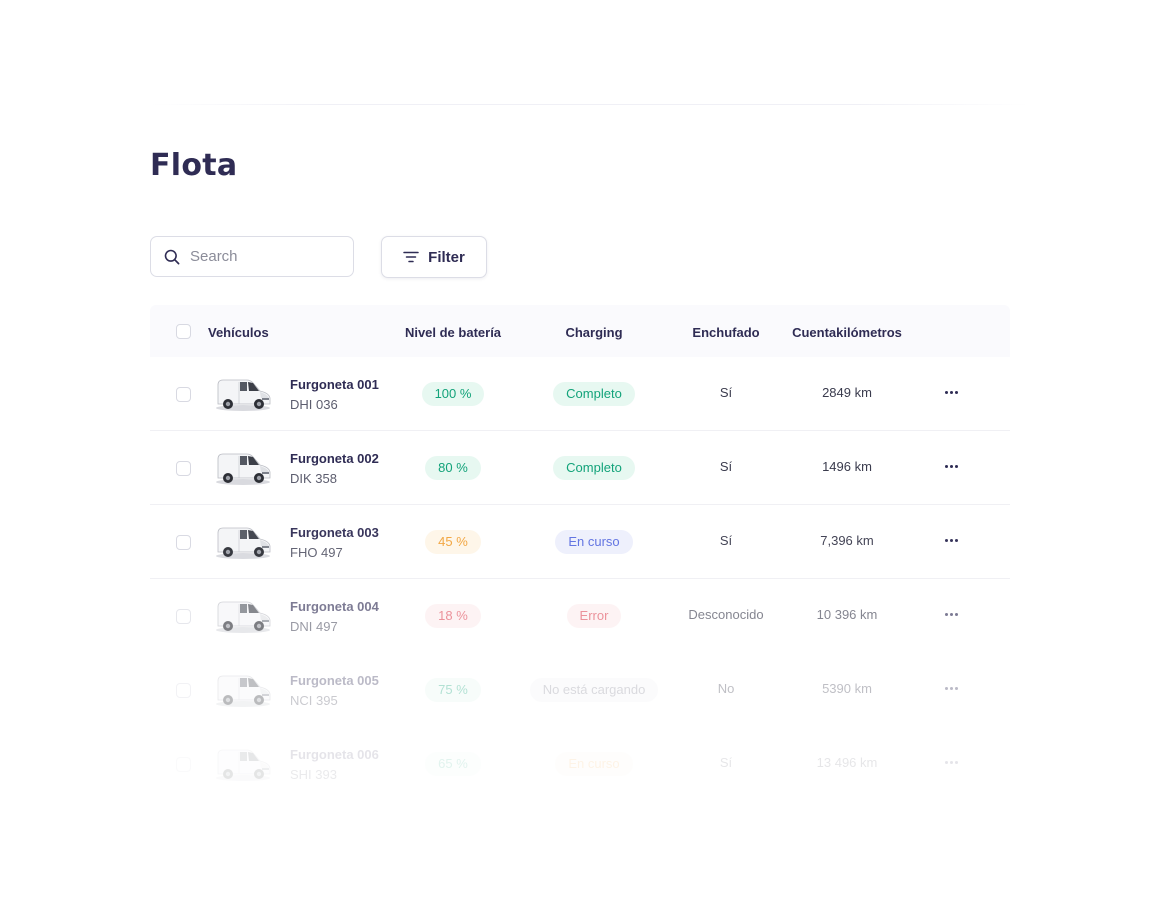 This screenshot has width=1160, height=900. What do you see at coordinates (594, 332) in the screenshot?
I see `column-header-charging: Charging` at bounding box center [594, 332].